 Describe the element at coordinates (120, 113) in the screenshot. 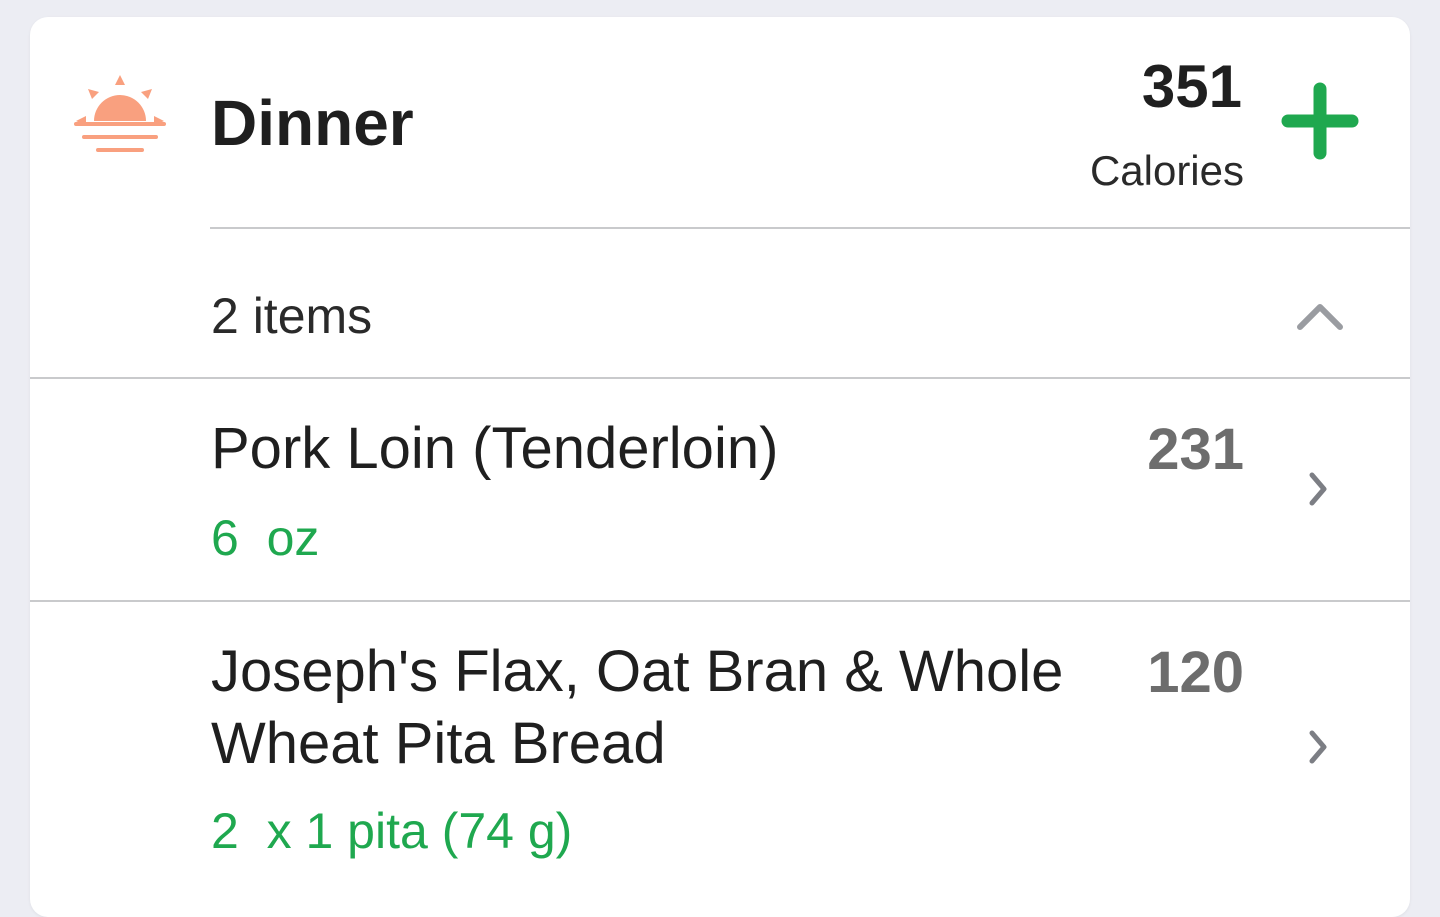

I see `sunset-icon` at that location.